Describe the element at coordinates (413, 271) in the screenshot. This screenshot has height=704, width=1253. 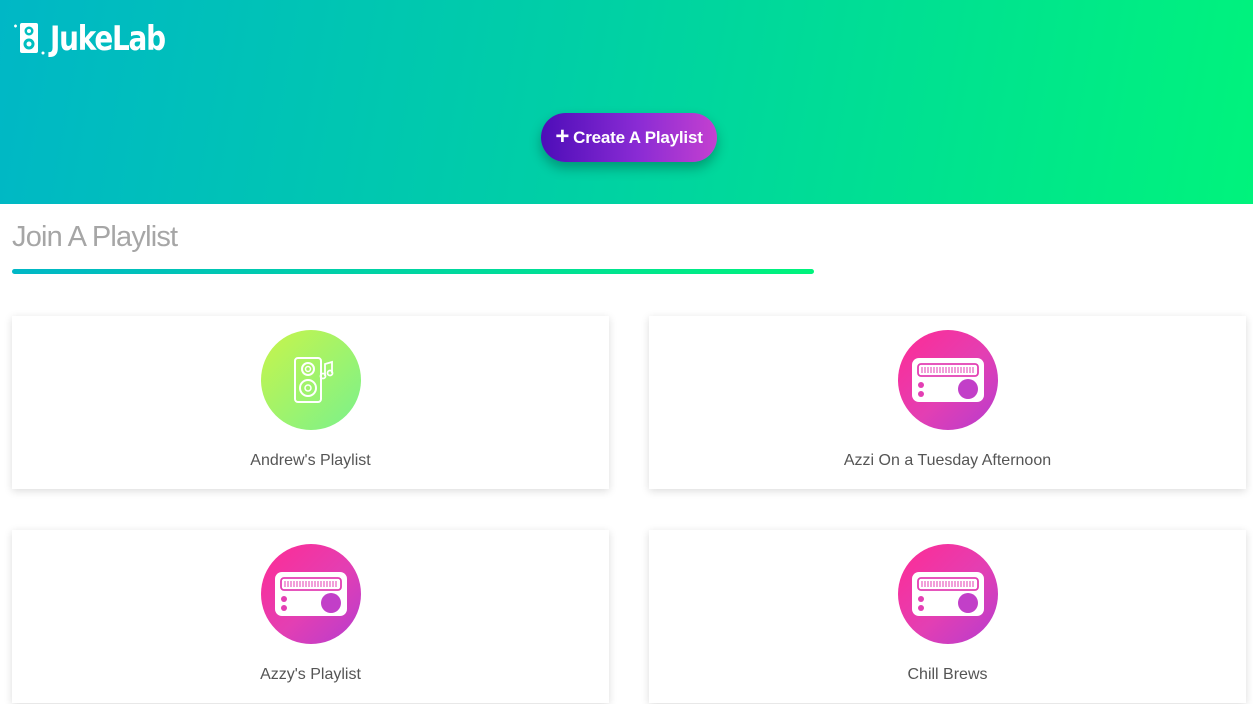
I see `section-divider` at that location.